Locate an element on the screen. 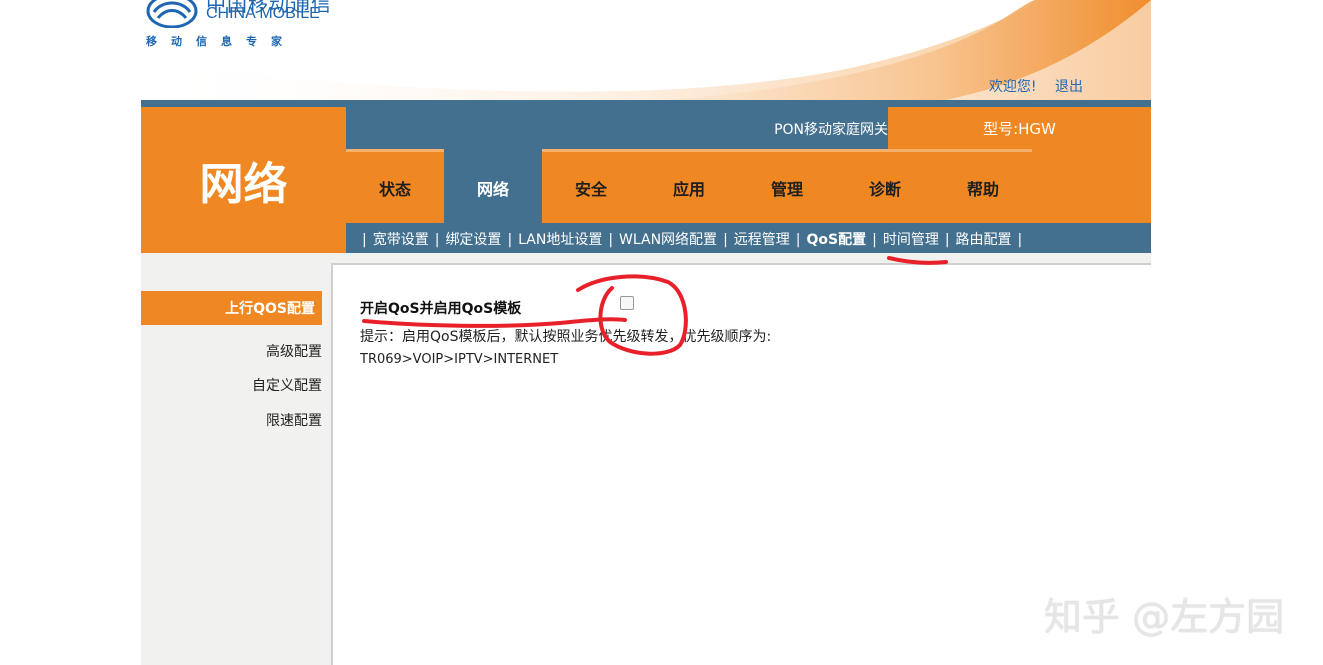  qos-enable-label: 开启QoS并启用QoS模板 is located at coordinates (441, 309).